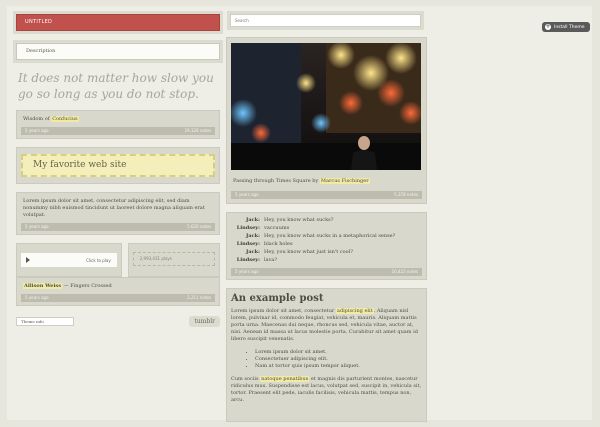 Image resolution: width=600 pixels, height=427 pixels. I want to click on photo-meta-notes: 5,378 notes, so click(406, 195).